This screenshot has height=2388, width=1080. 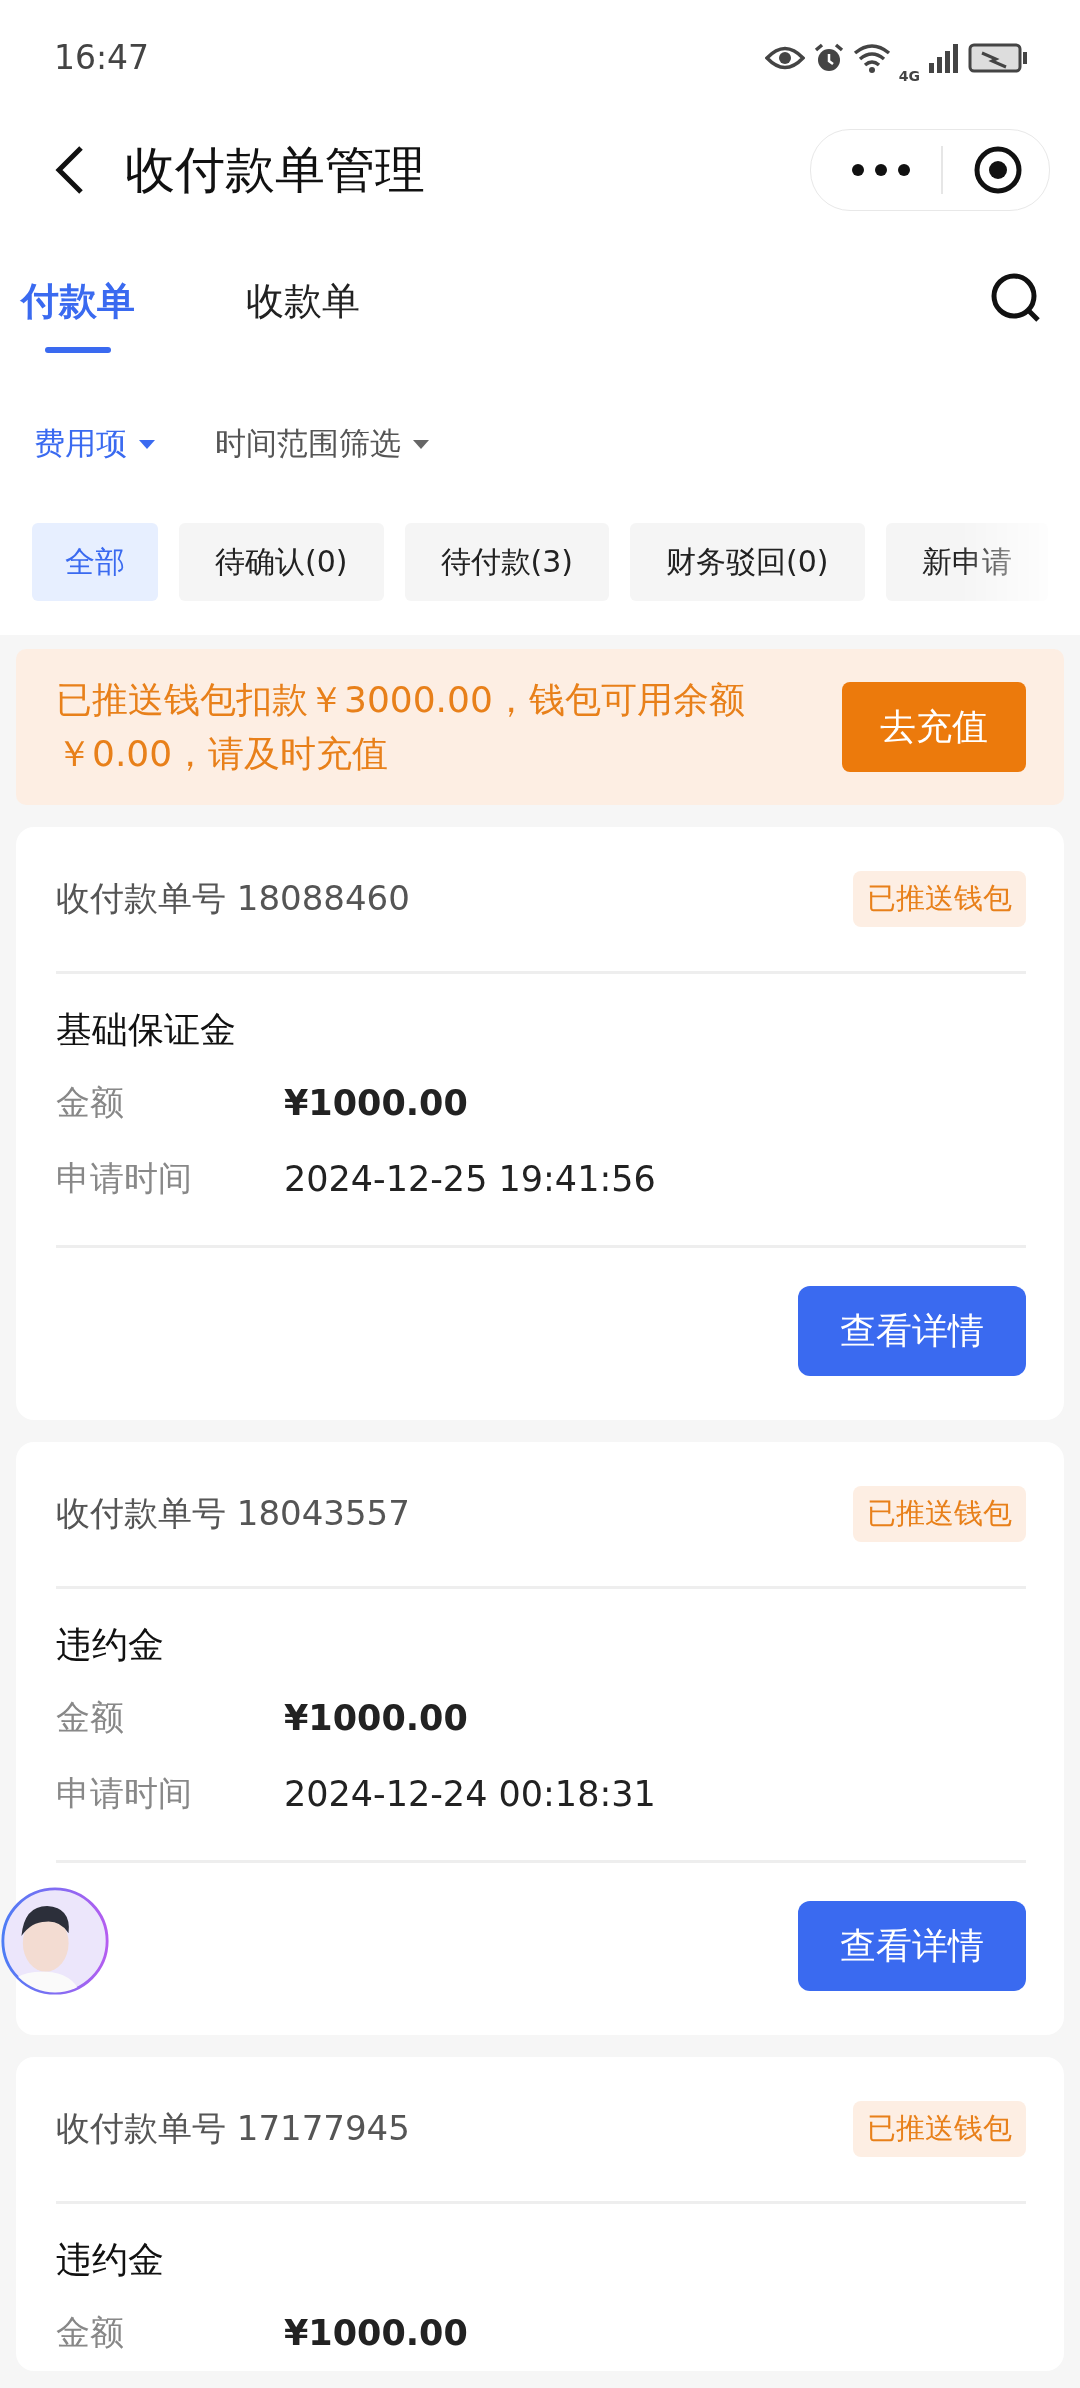 I want to click on target-icon, so click(x=998, y=170).